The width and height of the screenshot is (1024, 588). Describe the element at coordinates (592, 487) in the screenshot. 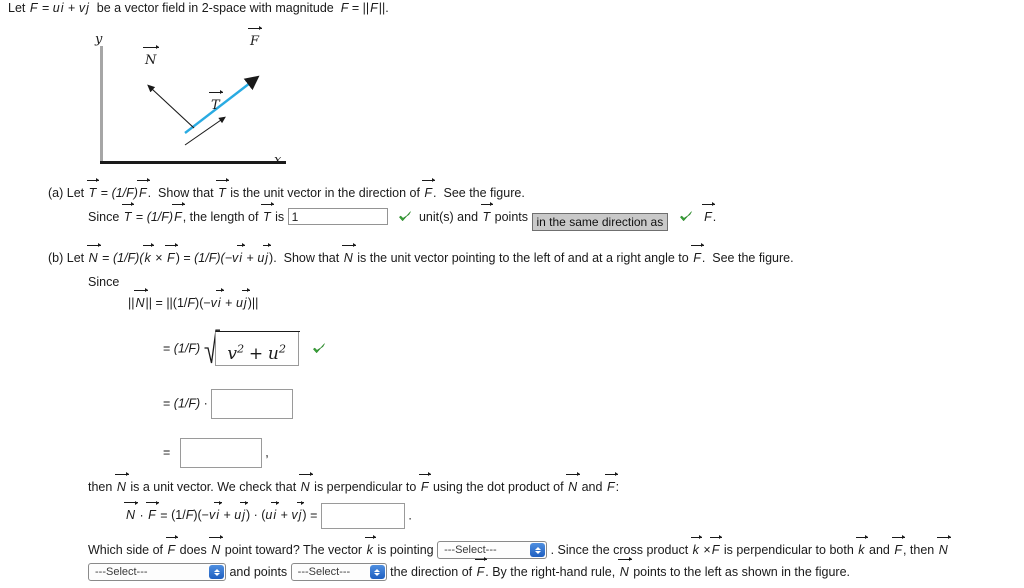

I see `then-part-5: and` at that location.